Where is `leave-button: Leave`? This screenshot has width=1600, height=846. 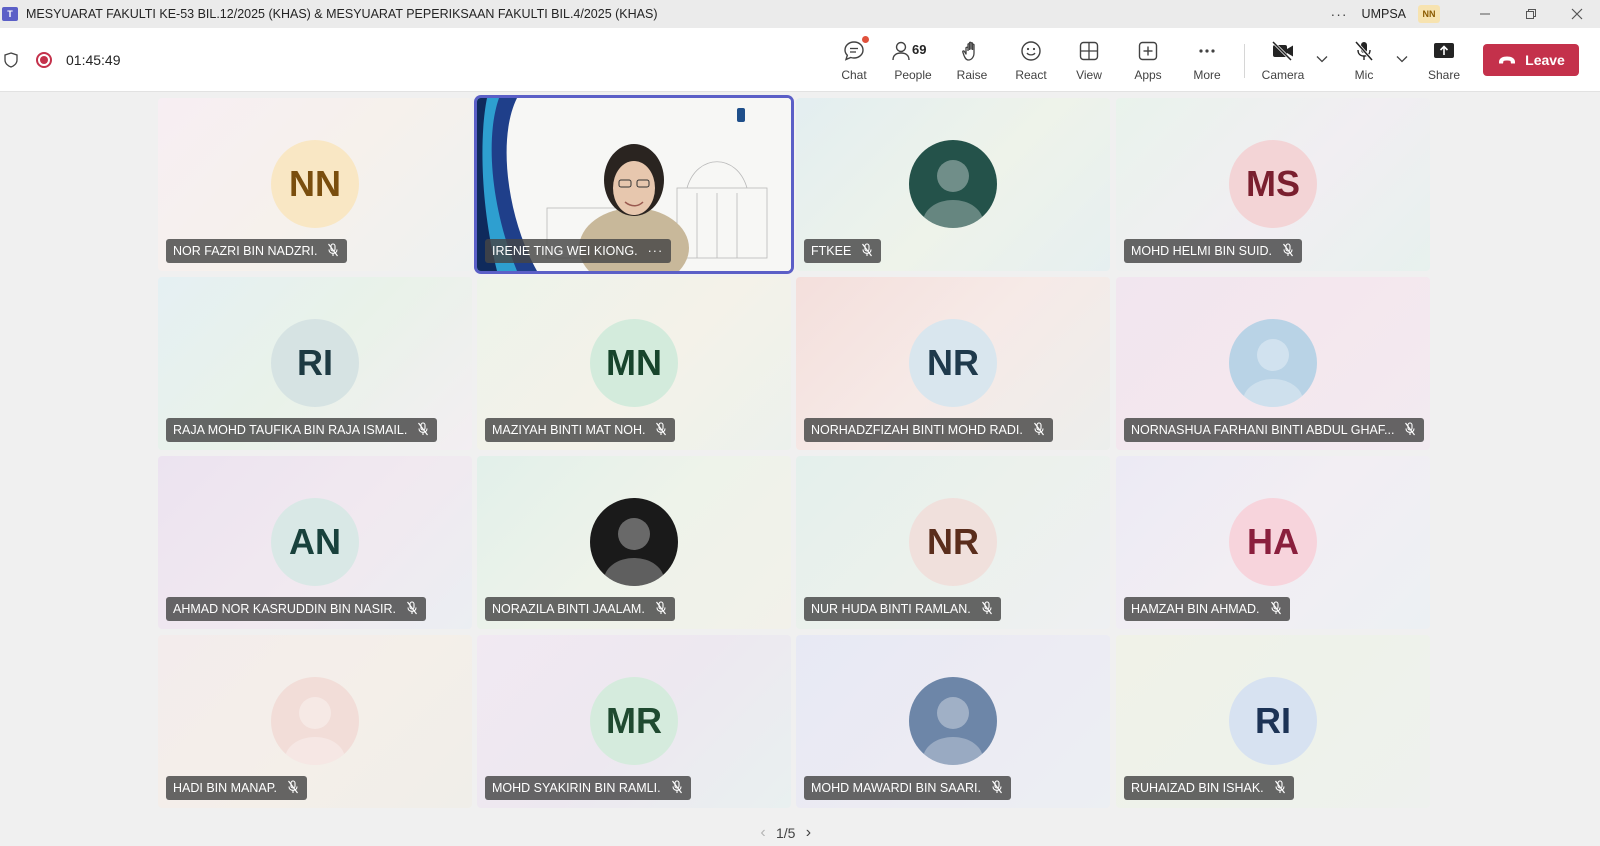
leave-button: Leave is located at coordinates (1531, 60).